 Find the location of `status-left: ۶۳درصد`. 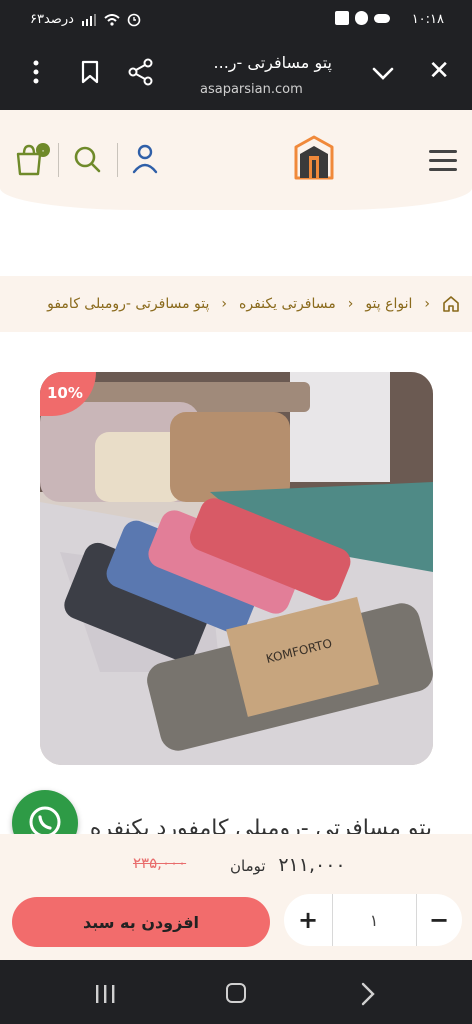

status-left: ۶۳درصد is located at coordinates (85, 19).